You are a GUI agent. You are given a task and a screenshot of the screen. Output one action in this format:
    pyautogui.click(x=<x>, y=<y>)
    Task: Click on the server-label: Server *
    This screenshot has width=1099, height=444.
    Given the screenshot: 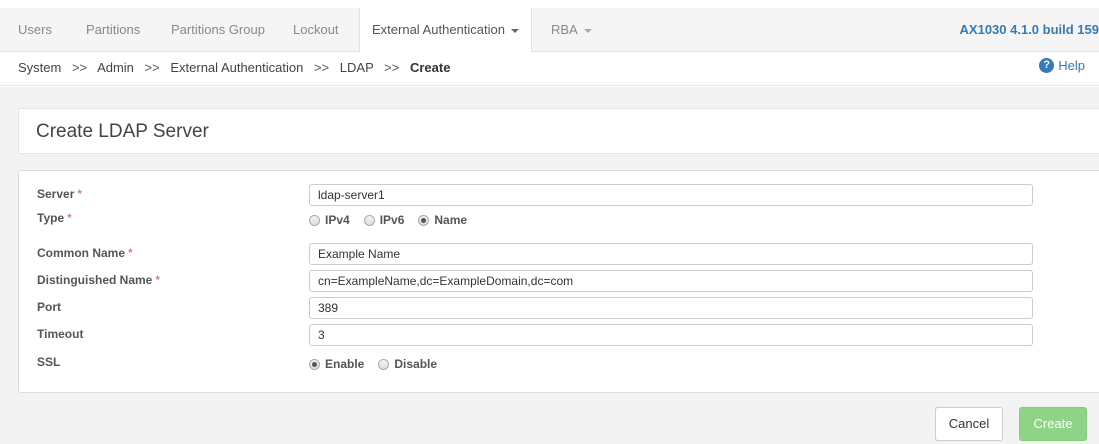 What is the action you would take?
    pyautogui.click(x=60, y=194)
    